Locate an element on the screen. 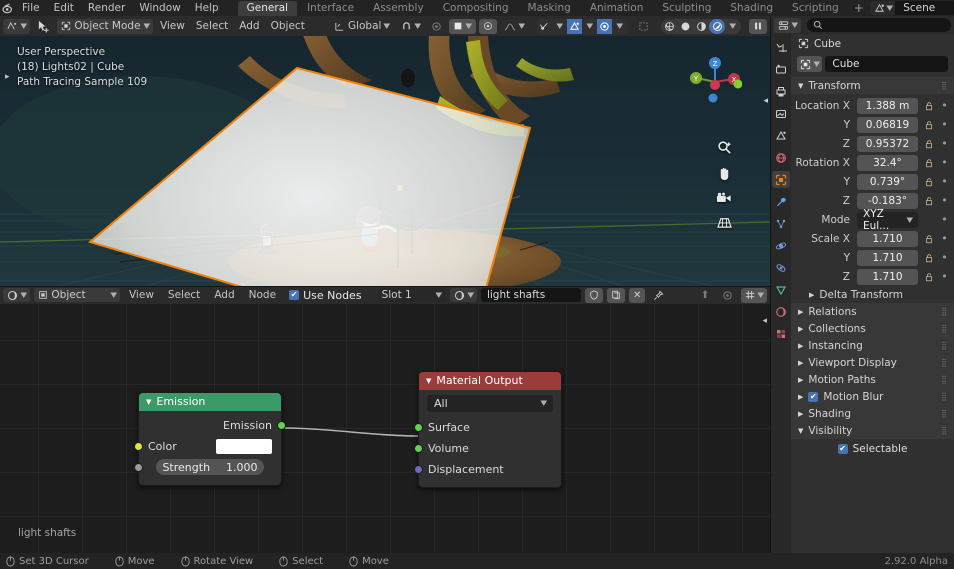  editor-type-properties-icon: ▼ is located at coordinates (788, 25).